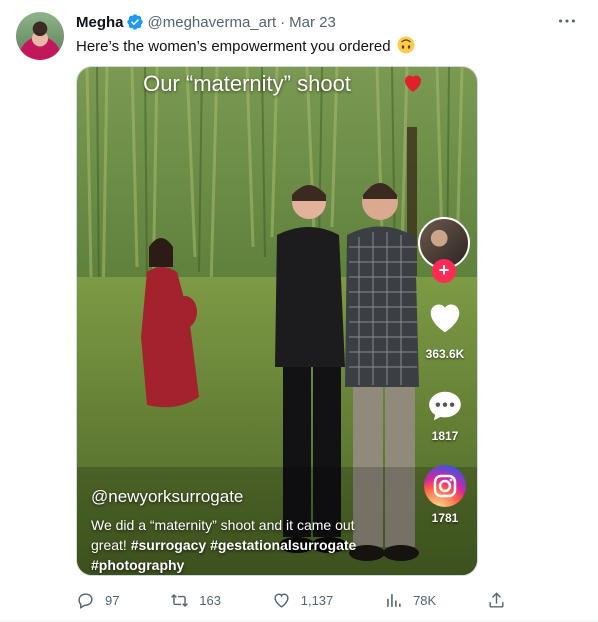 The height and width of the screenshot is (622, 598). I want to click on views-chart-icon, so click(394, 600).